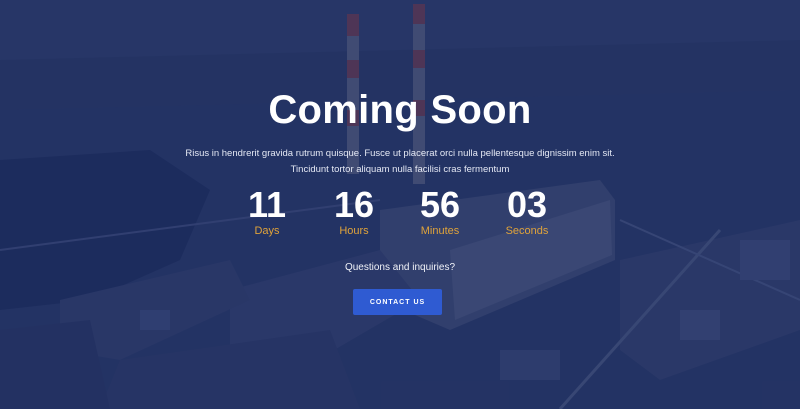  I want to click on countdown-timer: 11 Days 16 Hours 56 Minutes 03 Seconds, so click(400, 212).